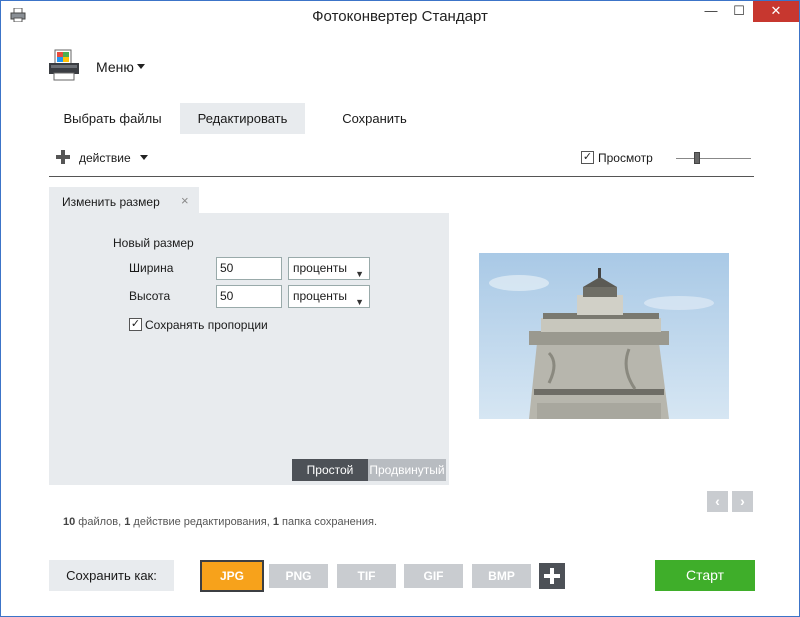  What do you see at coordinates (330, 470) in the screenshot?
I see `mode-simple-button: Простой` at bounding box center [330, 470].